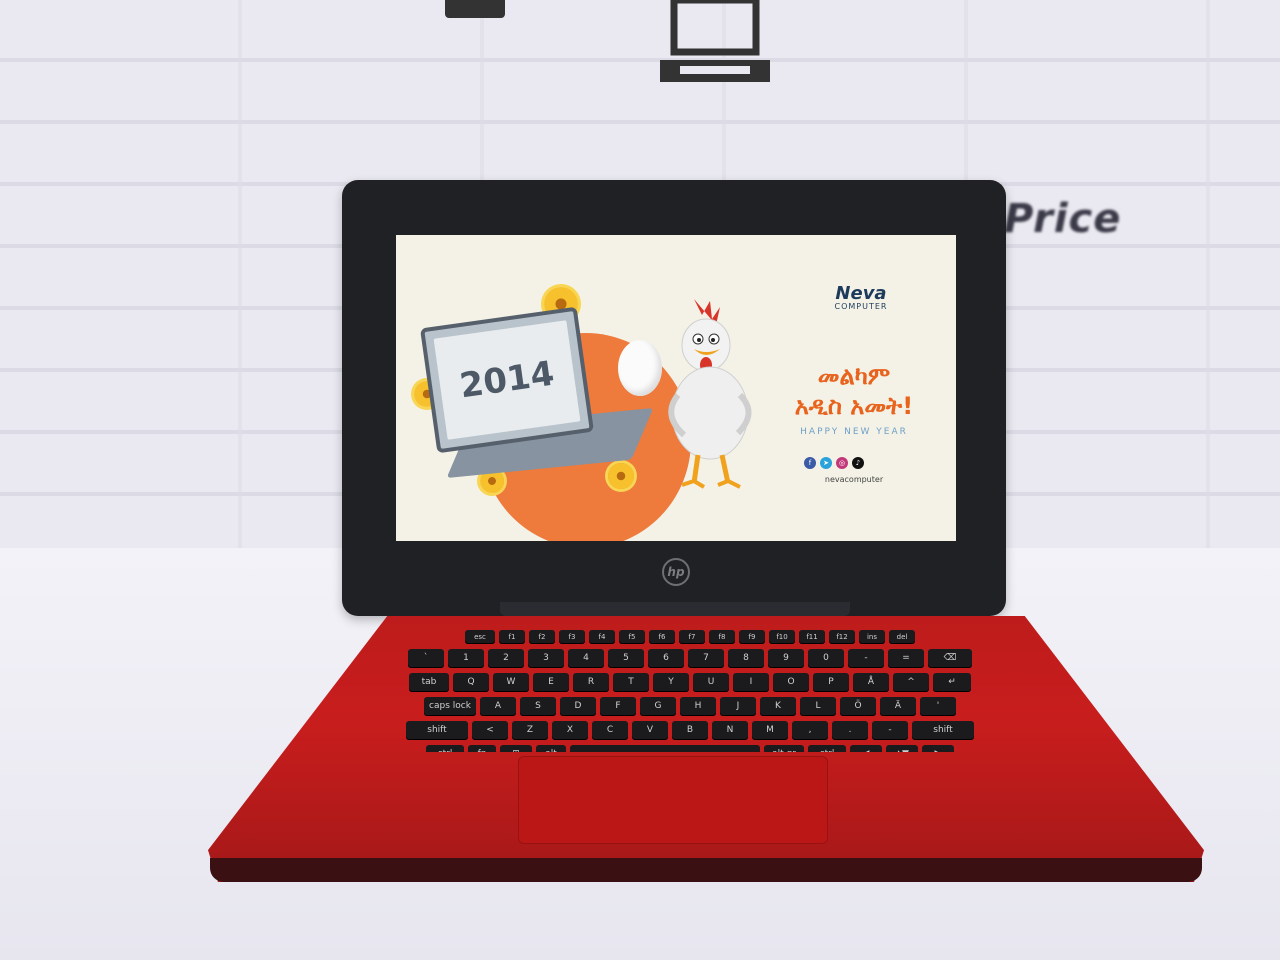  What do you see at coordinates (770, 730) in the screenshot?
I see `keyboard-key: M` at bounding box center [770, 730].